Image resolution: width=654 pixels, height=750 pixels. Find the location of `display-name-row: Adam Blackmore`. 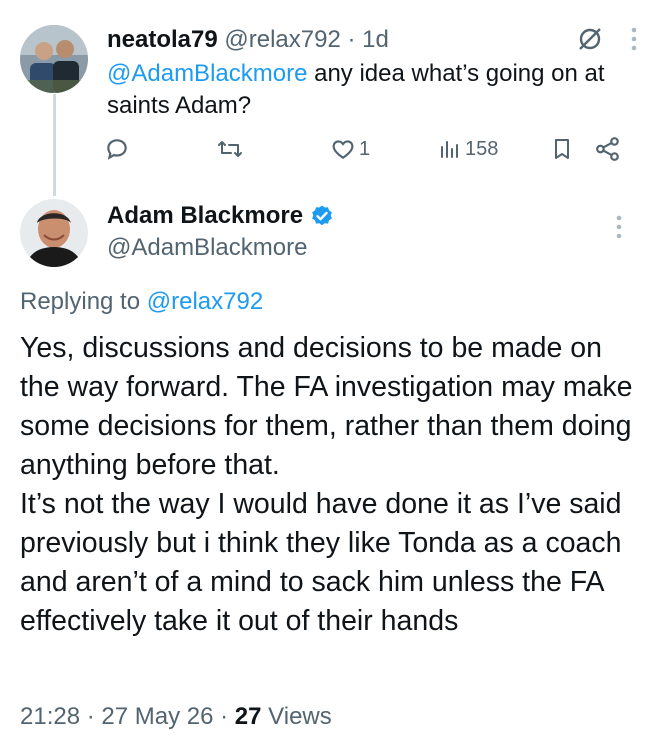

display-name-row: Adam Blackmore is located at coordinates (220, 216).